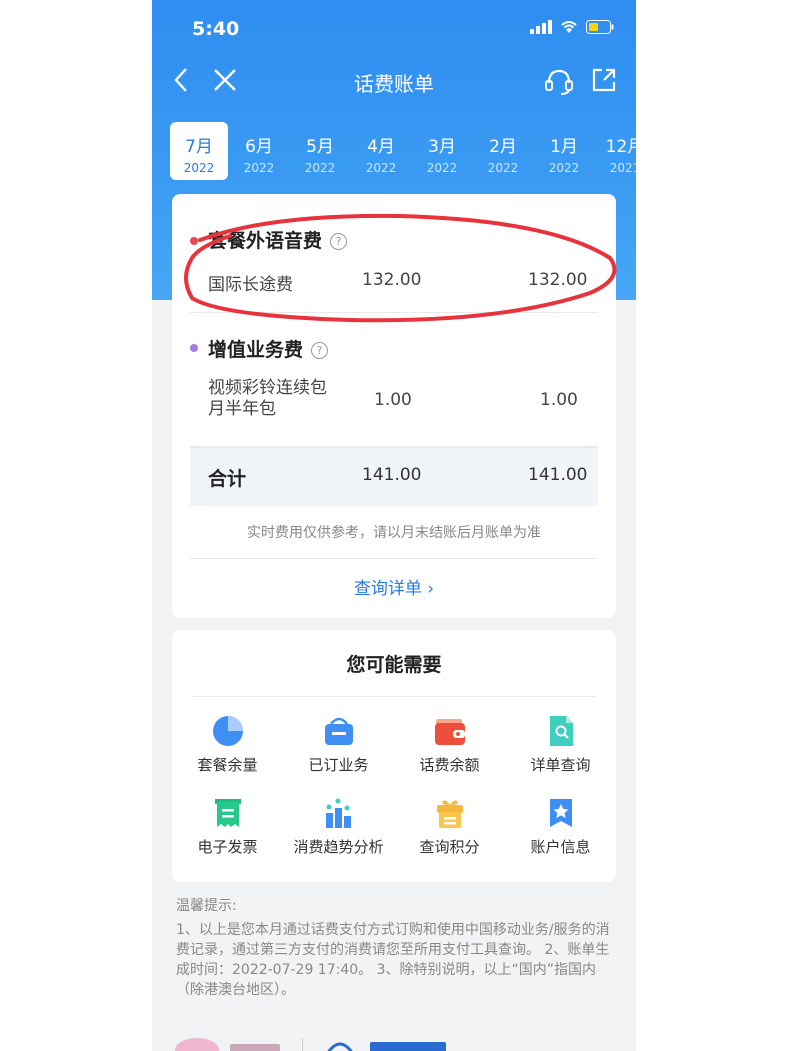 The height and width of the screenshot is (1051, 788). Describe the element at coordinates (393, 398) in the screenshot. I see `bill-row: 视频彩铃连续包 月半年包 1.00 1.00` at that location.